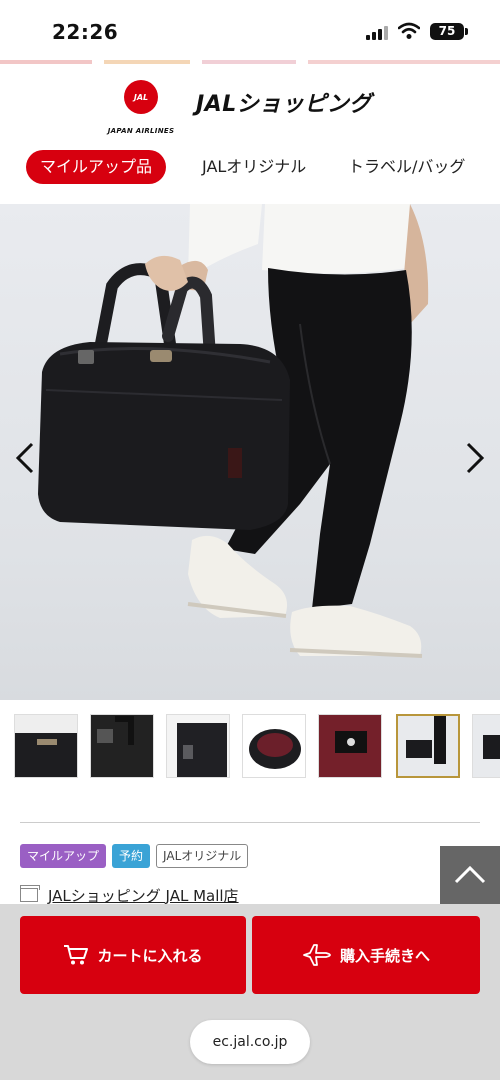 The height and width of the screenshot is (1080, 500). What do you see at coordinates (409, 30) in the screenshot?
I see `wifi-icon` at bounding box center [409, 30].